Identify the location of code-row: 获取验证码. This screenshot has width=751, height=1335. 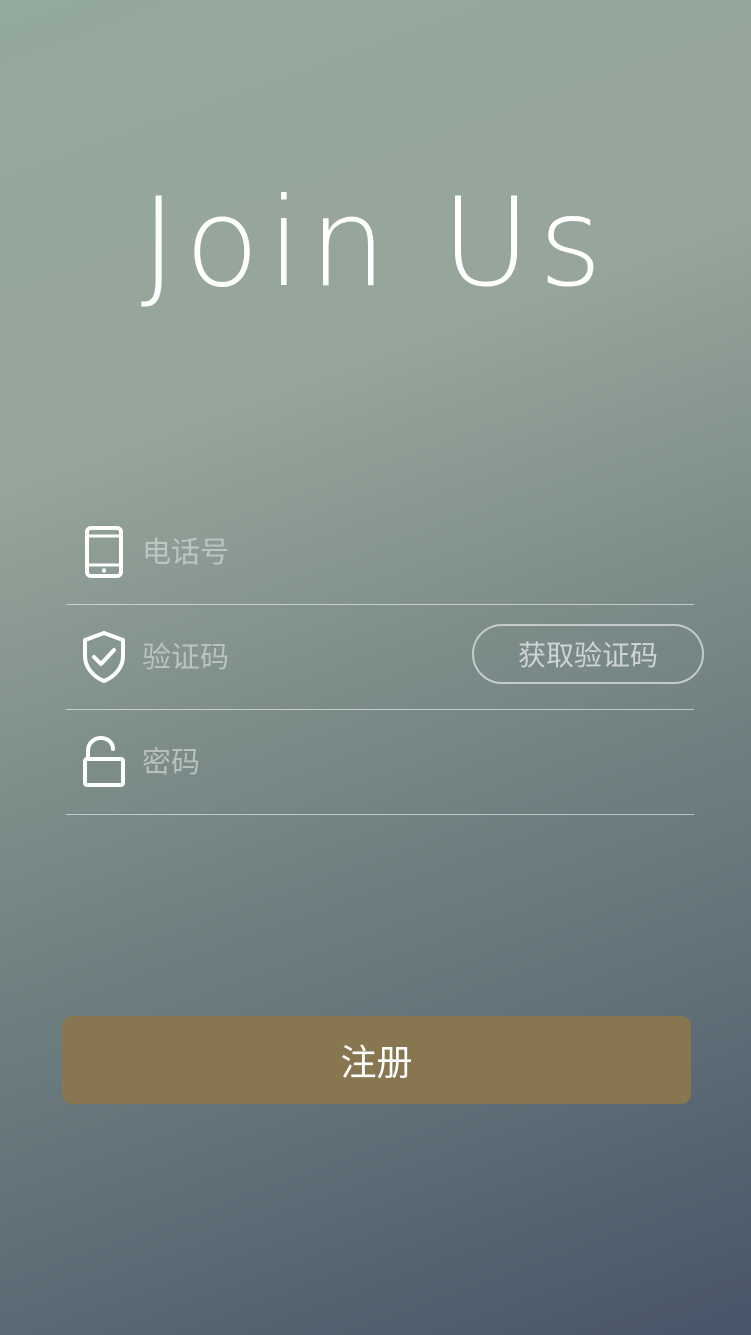
(385, 657).